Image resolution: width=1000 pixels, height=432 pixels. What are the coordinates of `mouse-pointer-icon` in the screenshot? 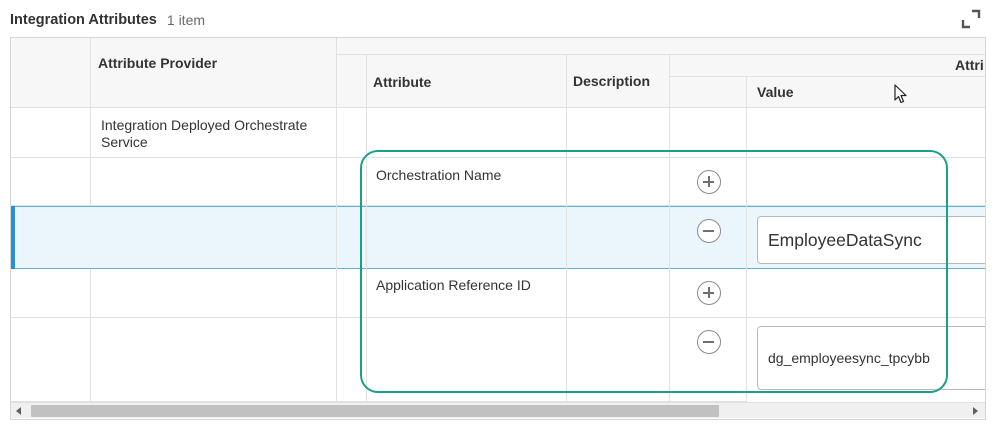 It's located at (900, 94).